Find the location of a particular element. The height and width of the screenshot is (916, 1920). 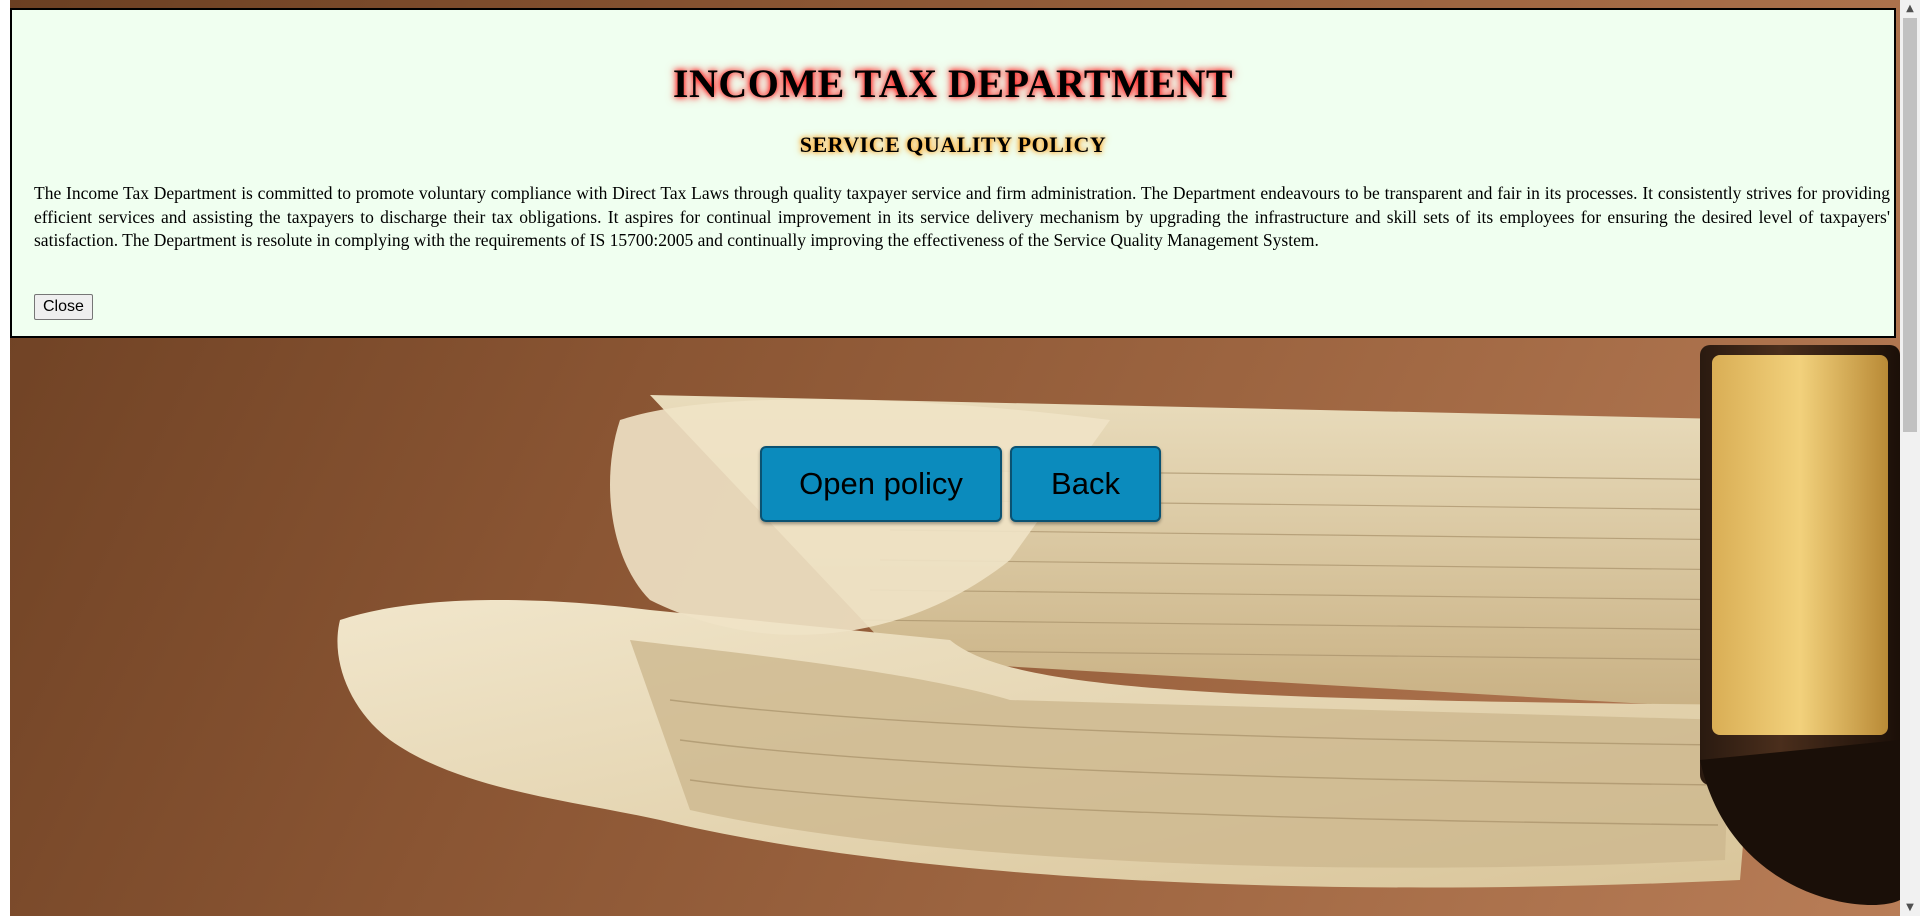

modal-subtitle: SERVICE QUALITY POLICY is located at coordinates (953, 144).